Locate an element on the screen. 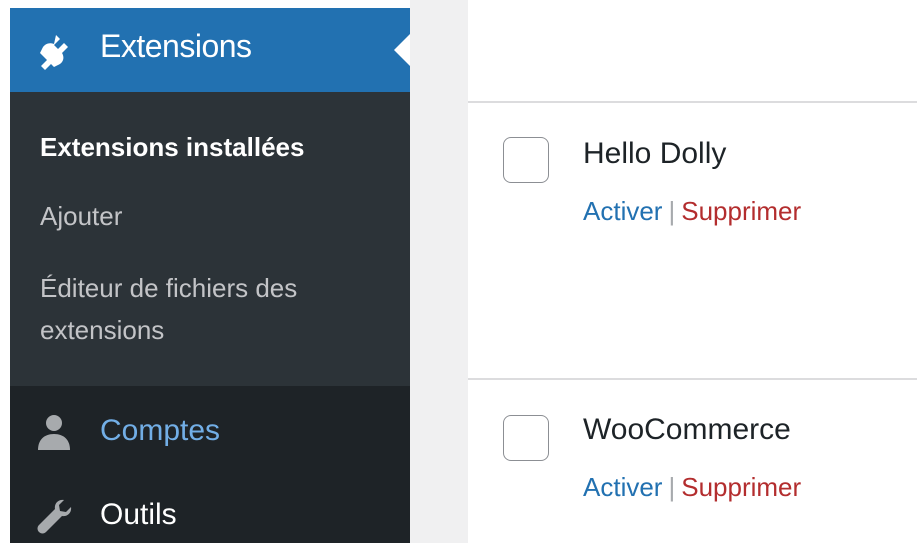  submenu-item-add-new: Ajouter is located at coordinates (81, 216).